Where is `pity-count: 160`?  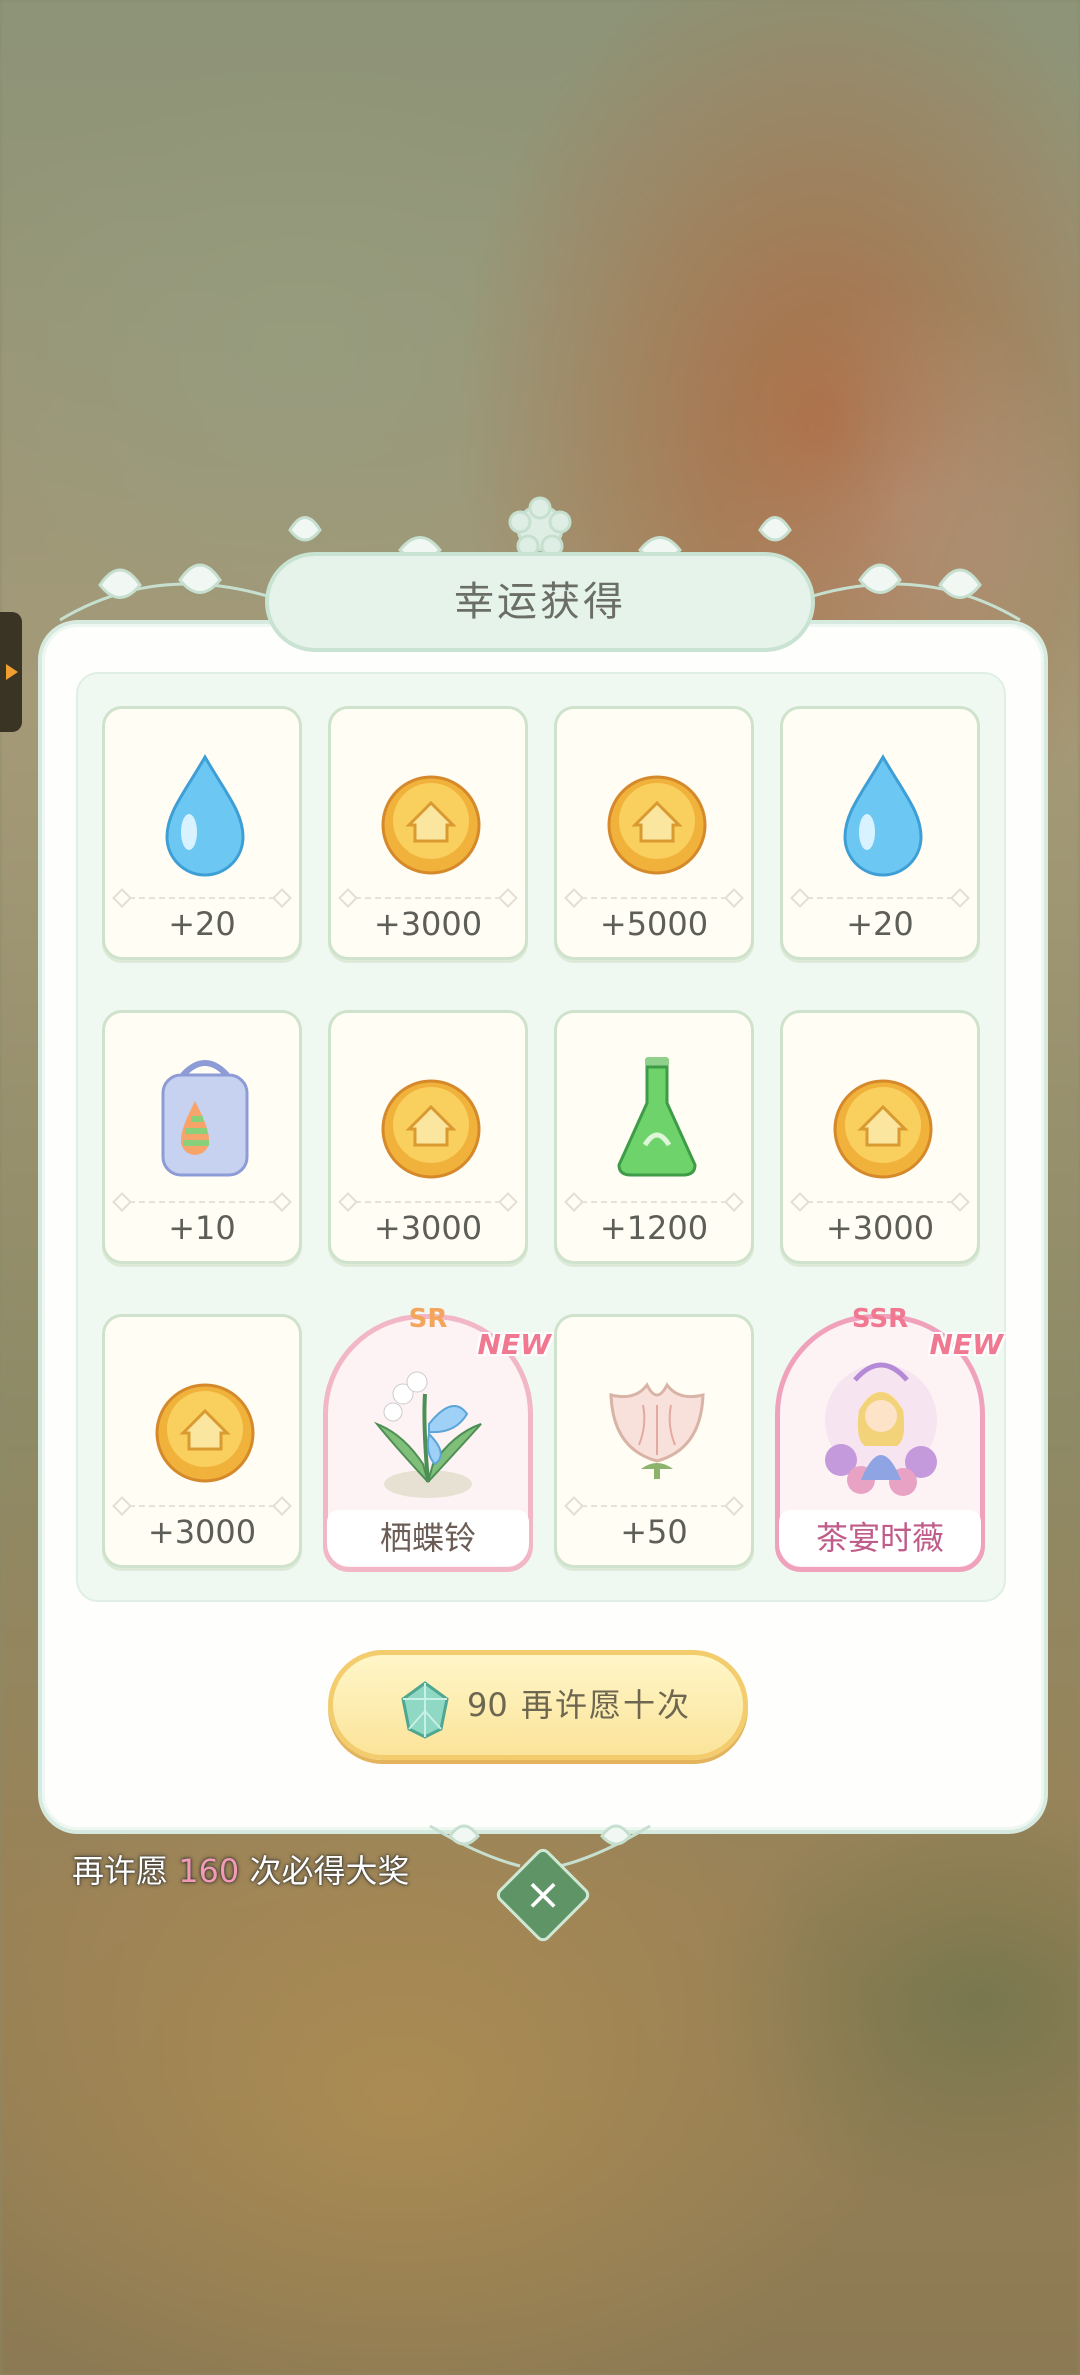
pity-count: 160 is located at coordinates (209, 1871).